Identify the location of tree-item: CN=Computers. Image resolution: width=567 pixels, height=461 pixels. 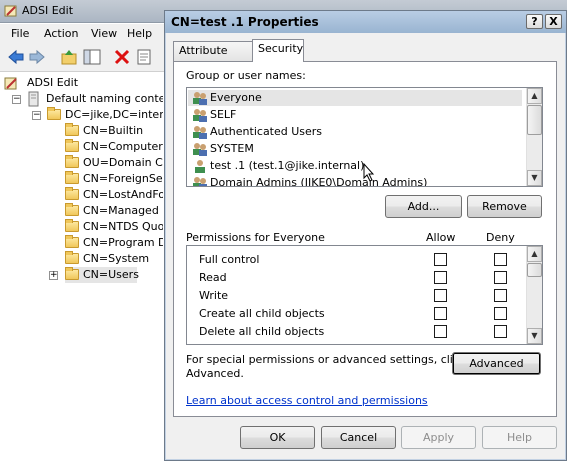
(114, 147).